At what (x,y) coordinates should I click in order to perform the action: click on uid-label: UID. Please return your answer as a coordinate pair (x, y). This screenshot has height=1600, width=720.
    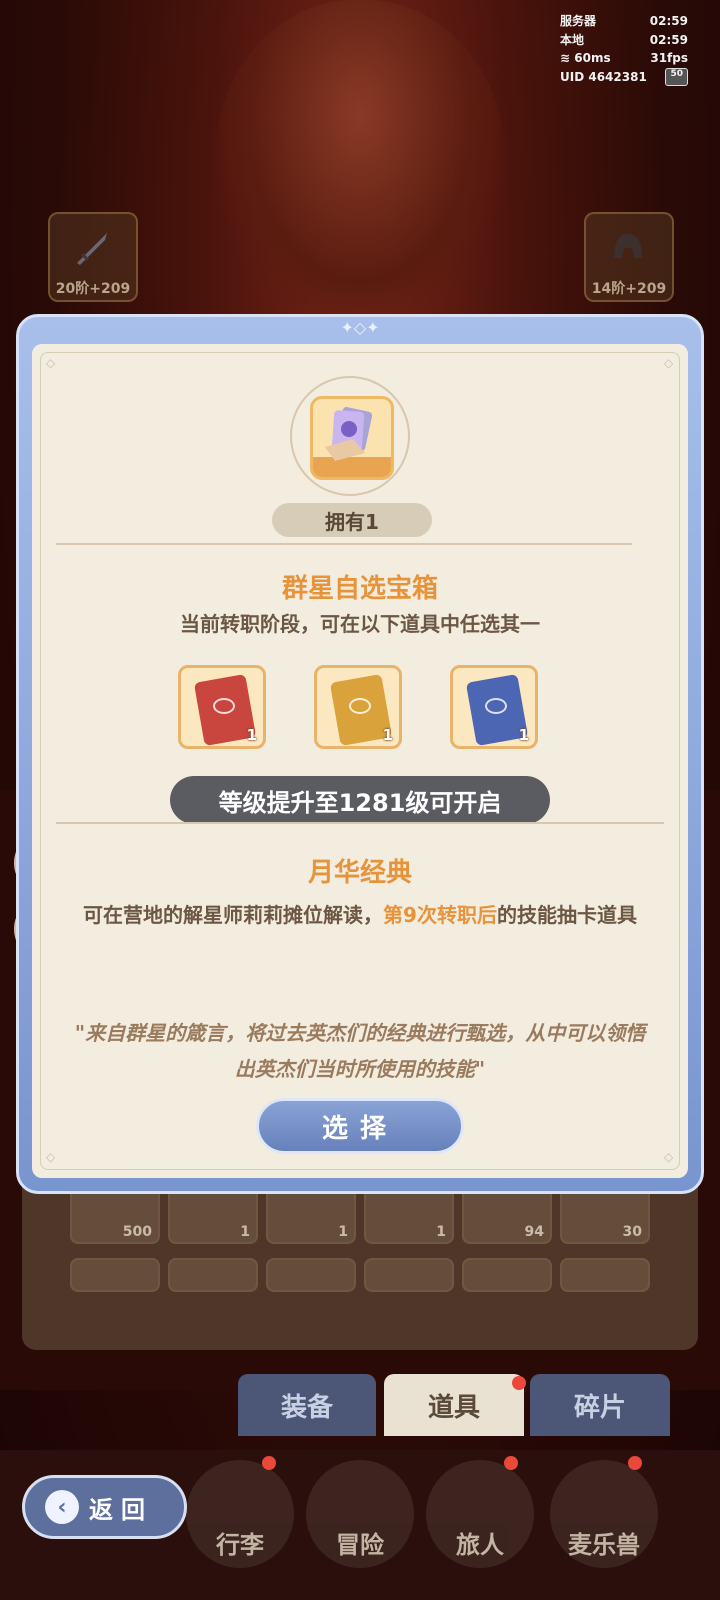
    Looking at the image, I should click on (572, 76).